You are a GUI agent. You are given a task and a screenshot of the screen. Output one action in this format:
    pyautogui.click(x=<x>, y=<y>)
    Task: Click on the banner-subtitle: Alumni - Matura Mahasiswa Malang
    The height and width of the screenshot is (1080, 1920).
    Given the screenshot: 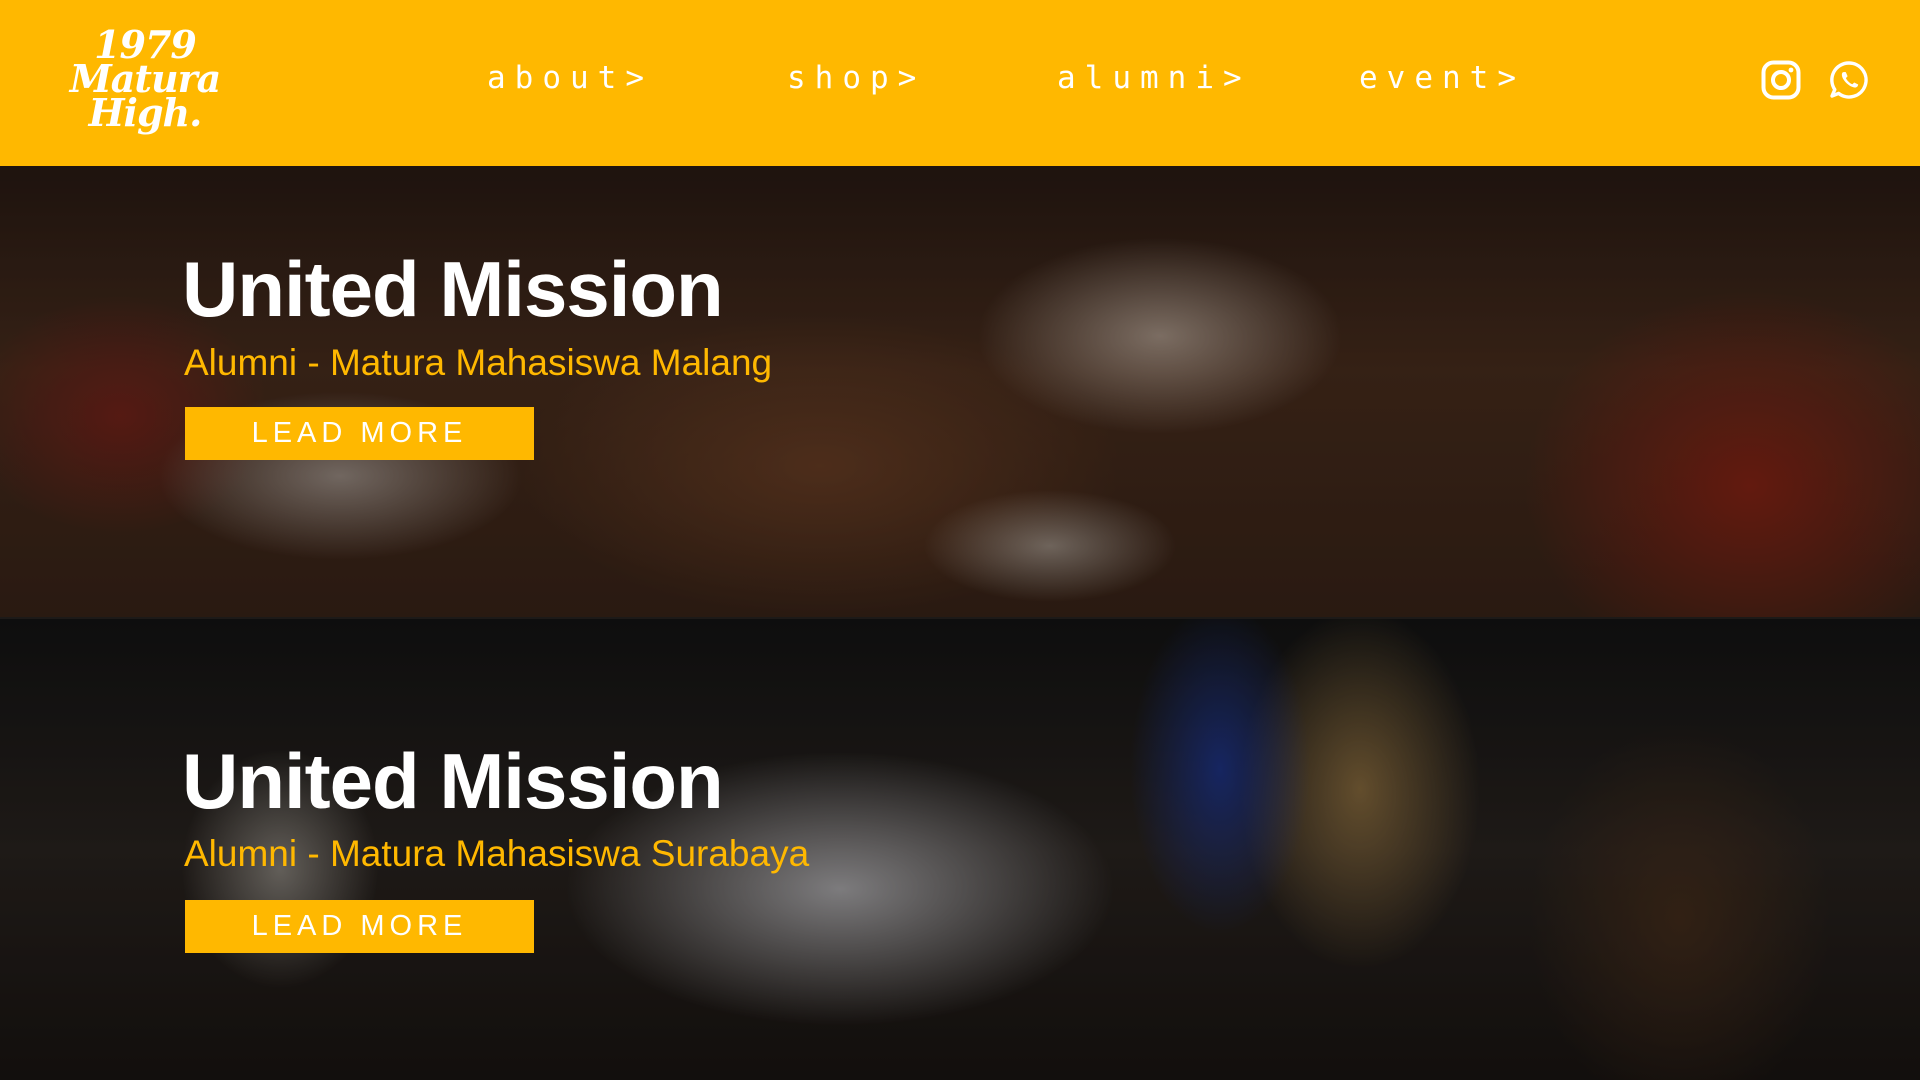 What is the action you would take?
    pyautogui.click(x=478, y=362)
    